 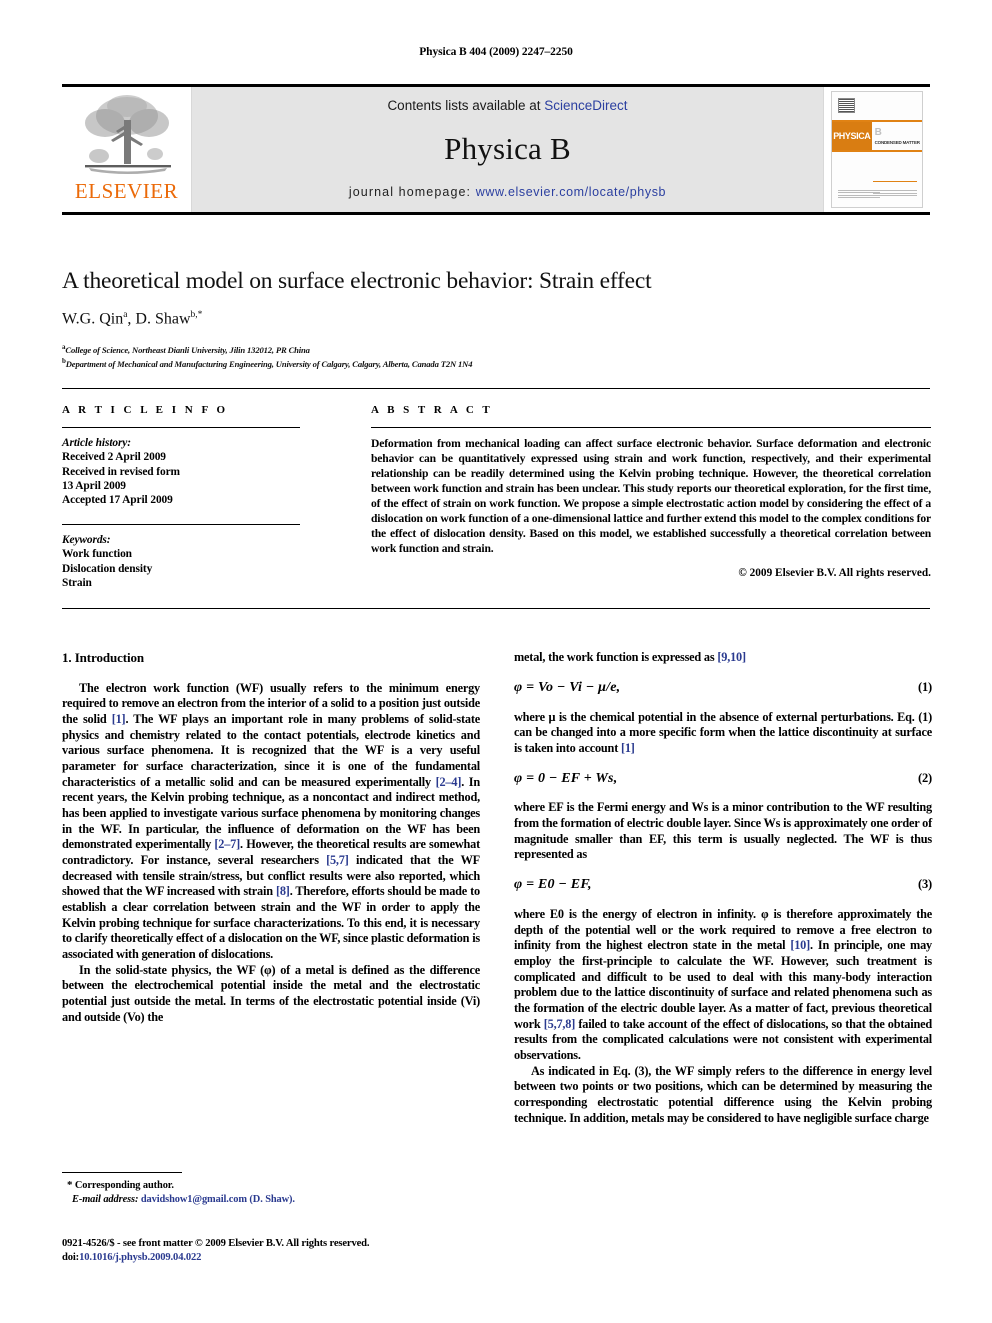 I want to click on author-list: W.G. Qina, D. Shawb,*, so click(x=132, y=319).